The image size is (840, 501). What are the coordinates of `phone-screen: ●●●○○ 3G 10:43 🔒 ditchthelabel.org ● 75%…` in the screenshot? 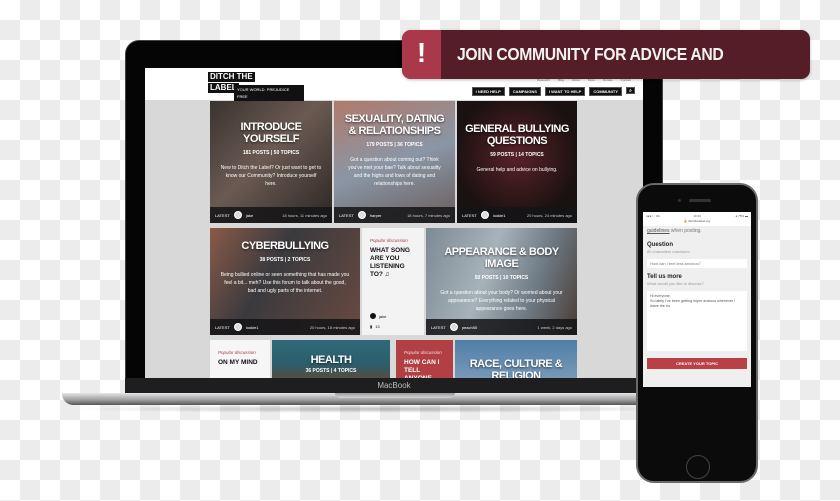 It's located at (697, 299).